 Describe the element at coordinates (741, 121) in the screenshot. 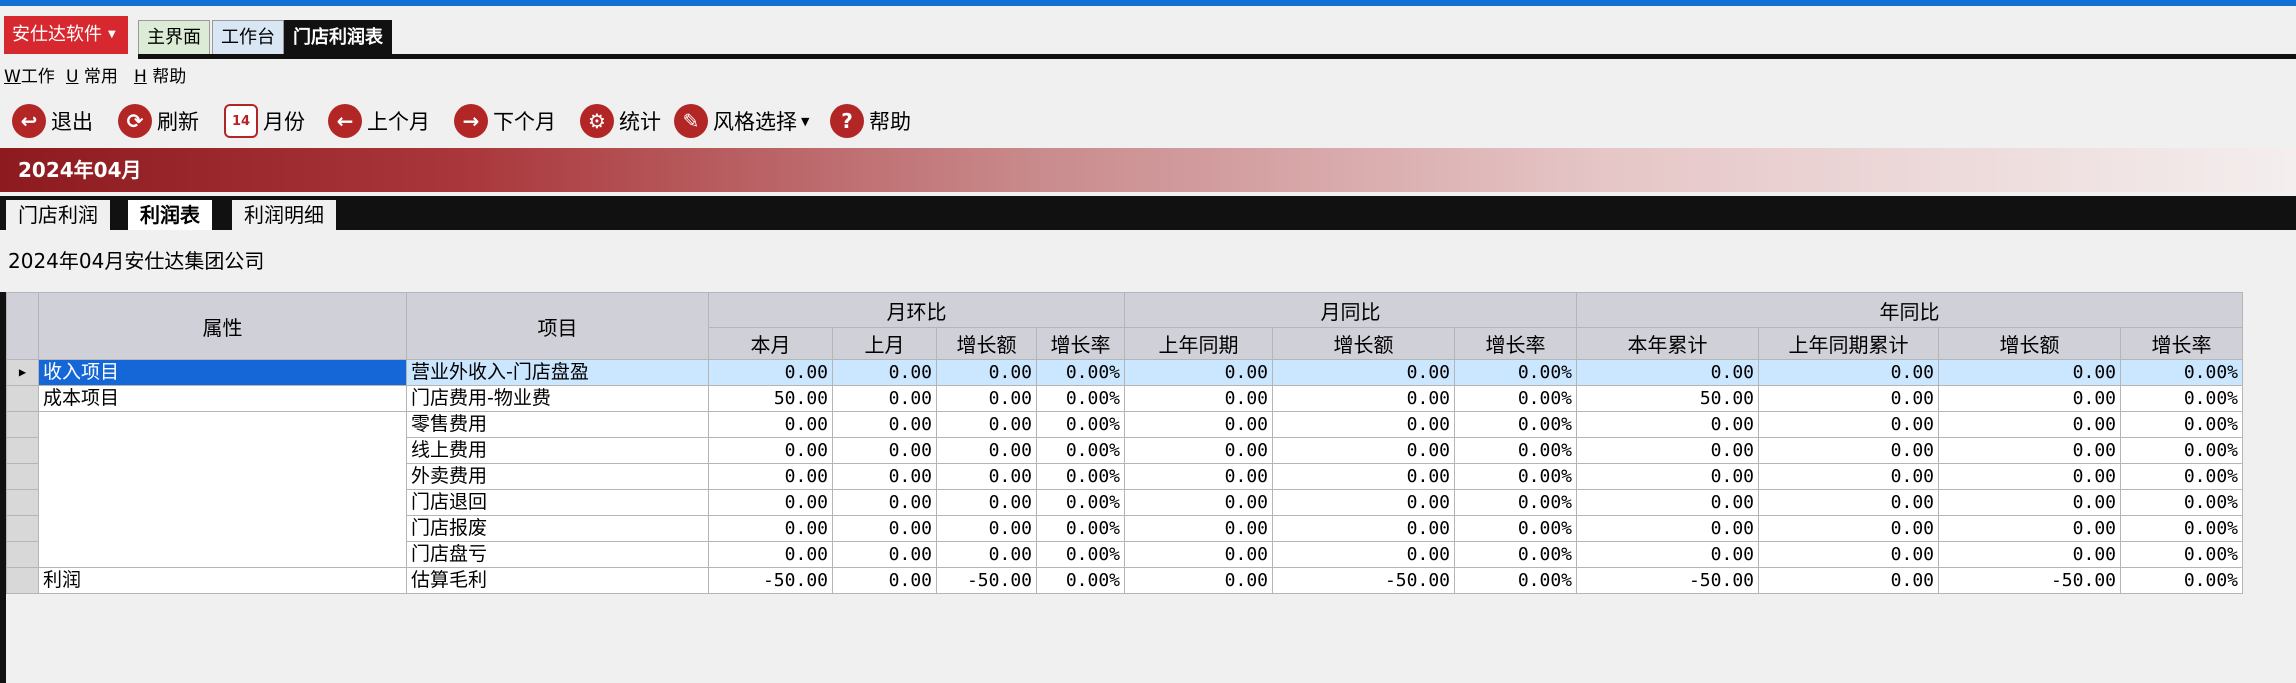

I see `style-select-button: ✎ 风格选择 ▼` at that location.